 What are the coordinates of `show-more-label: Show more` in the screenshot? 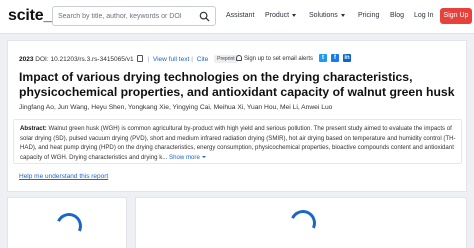 It's located at (184, 157).